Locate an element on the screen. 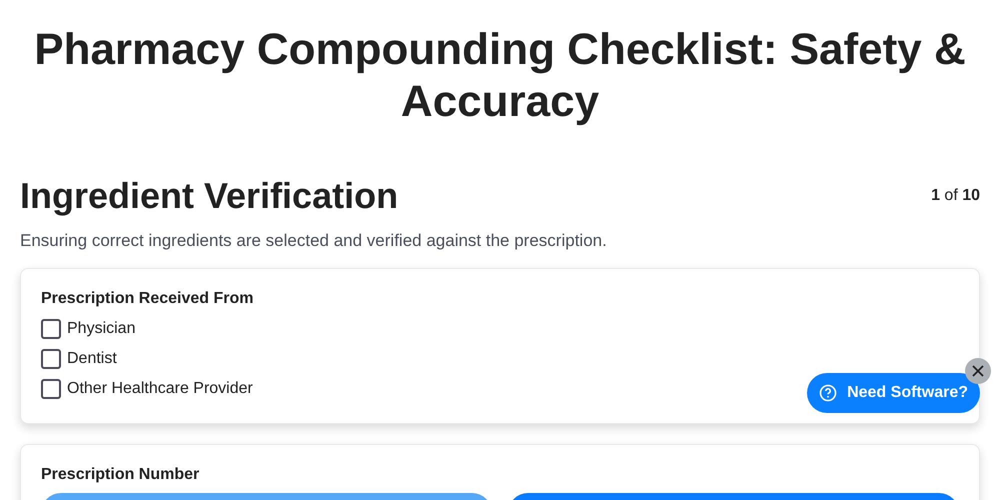  help-button: Need Software? is located at coordinates (893, 393).